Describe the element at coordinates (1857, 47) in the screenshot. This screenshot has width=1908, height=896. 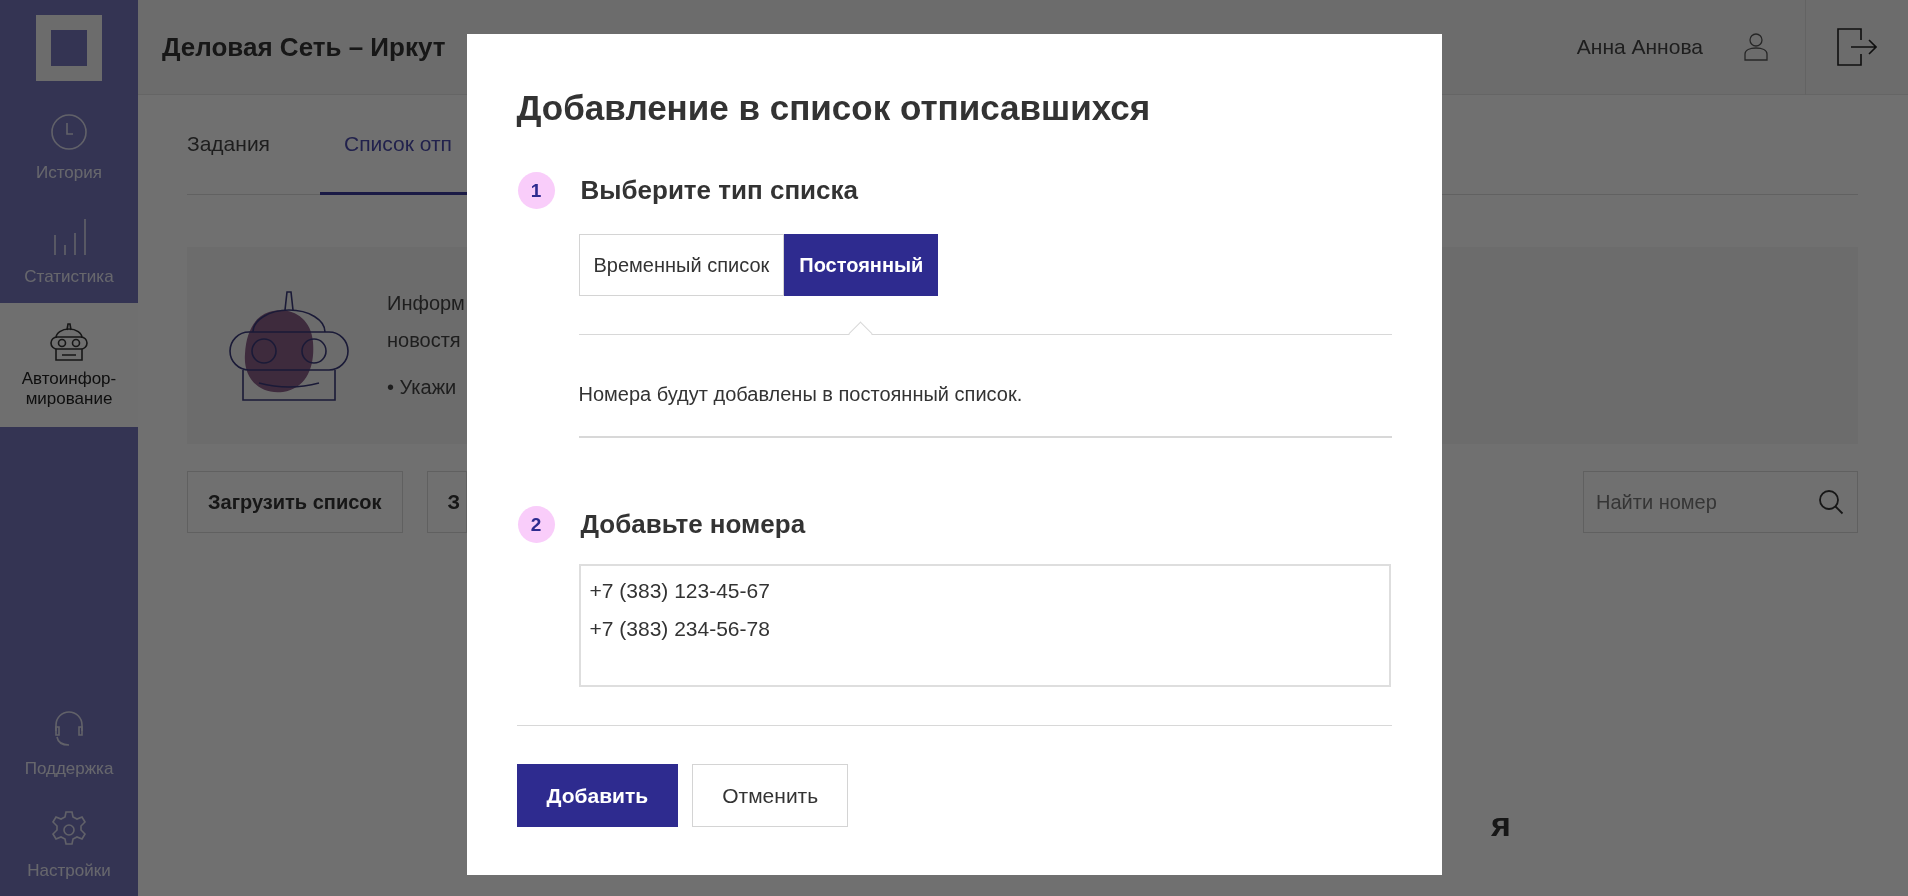
I see `logout-icon` at that location.